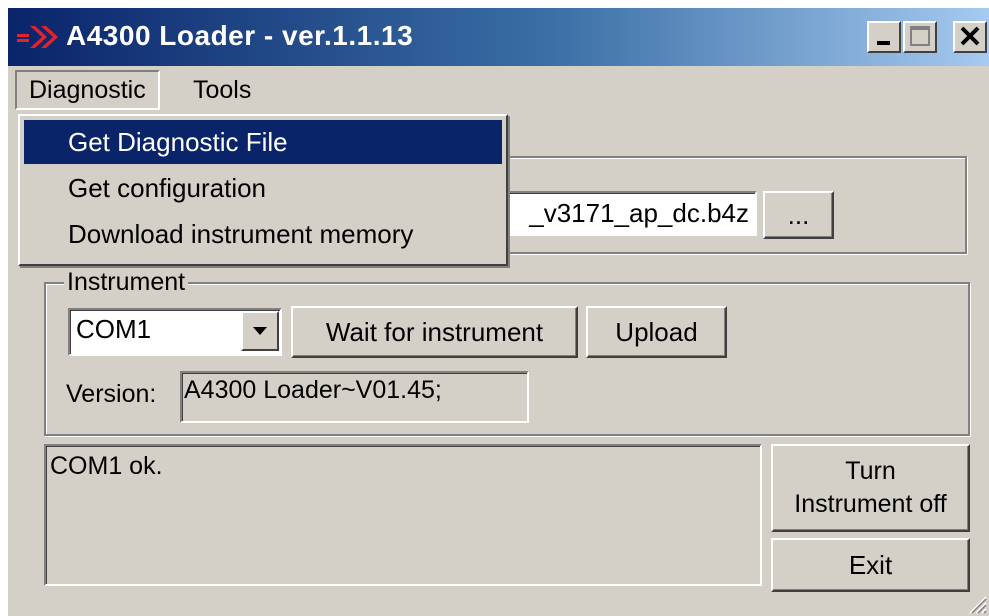 The width and height of the screenshot is (989, 616). I want to click on title-bar: A4300 Loader - ver.1.1.13, so click(498, 37).